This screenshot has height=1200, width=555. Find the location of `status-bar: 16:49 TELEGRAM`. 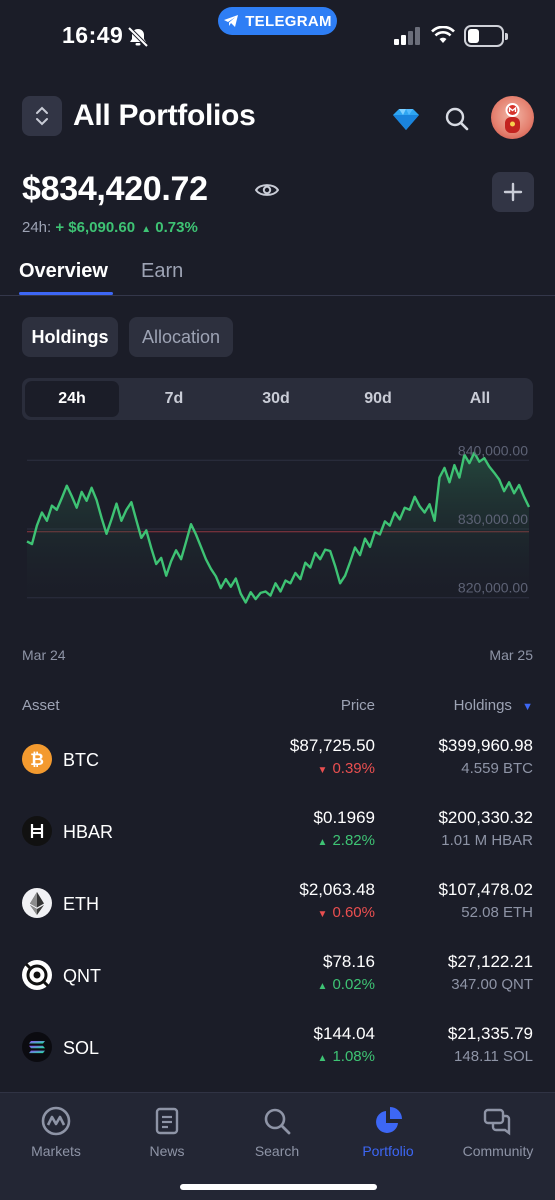

status-bar: 16:49 TELEGRAM is located at coordinates (277, 36).